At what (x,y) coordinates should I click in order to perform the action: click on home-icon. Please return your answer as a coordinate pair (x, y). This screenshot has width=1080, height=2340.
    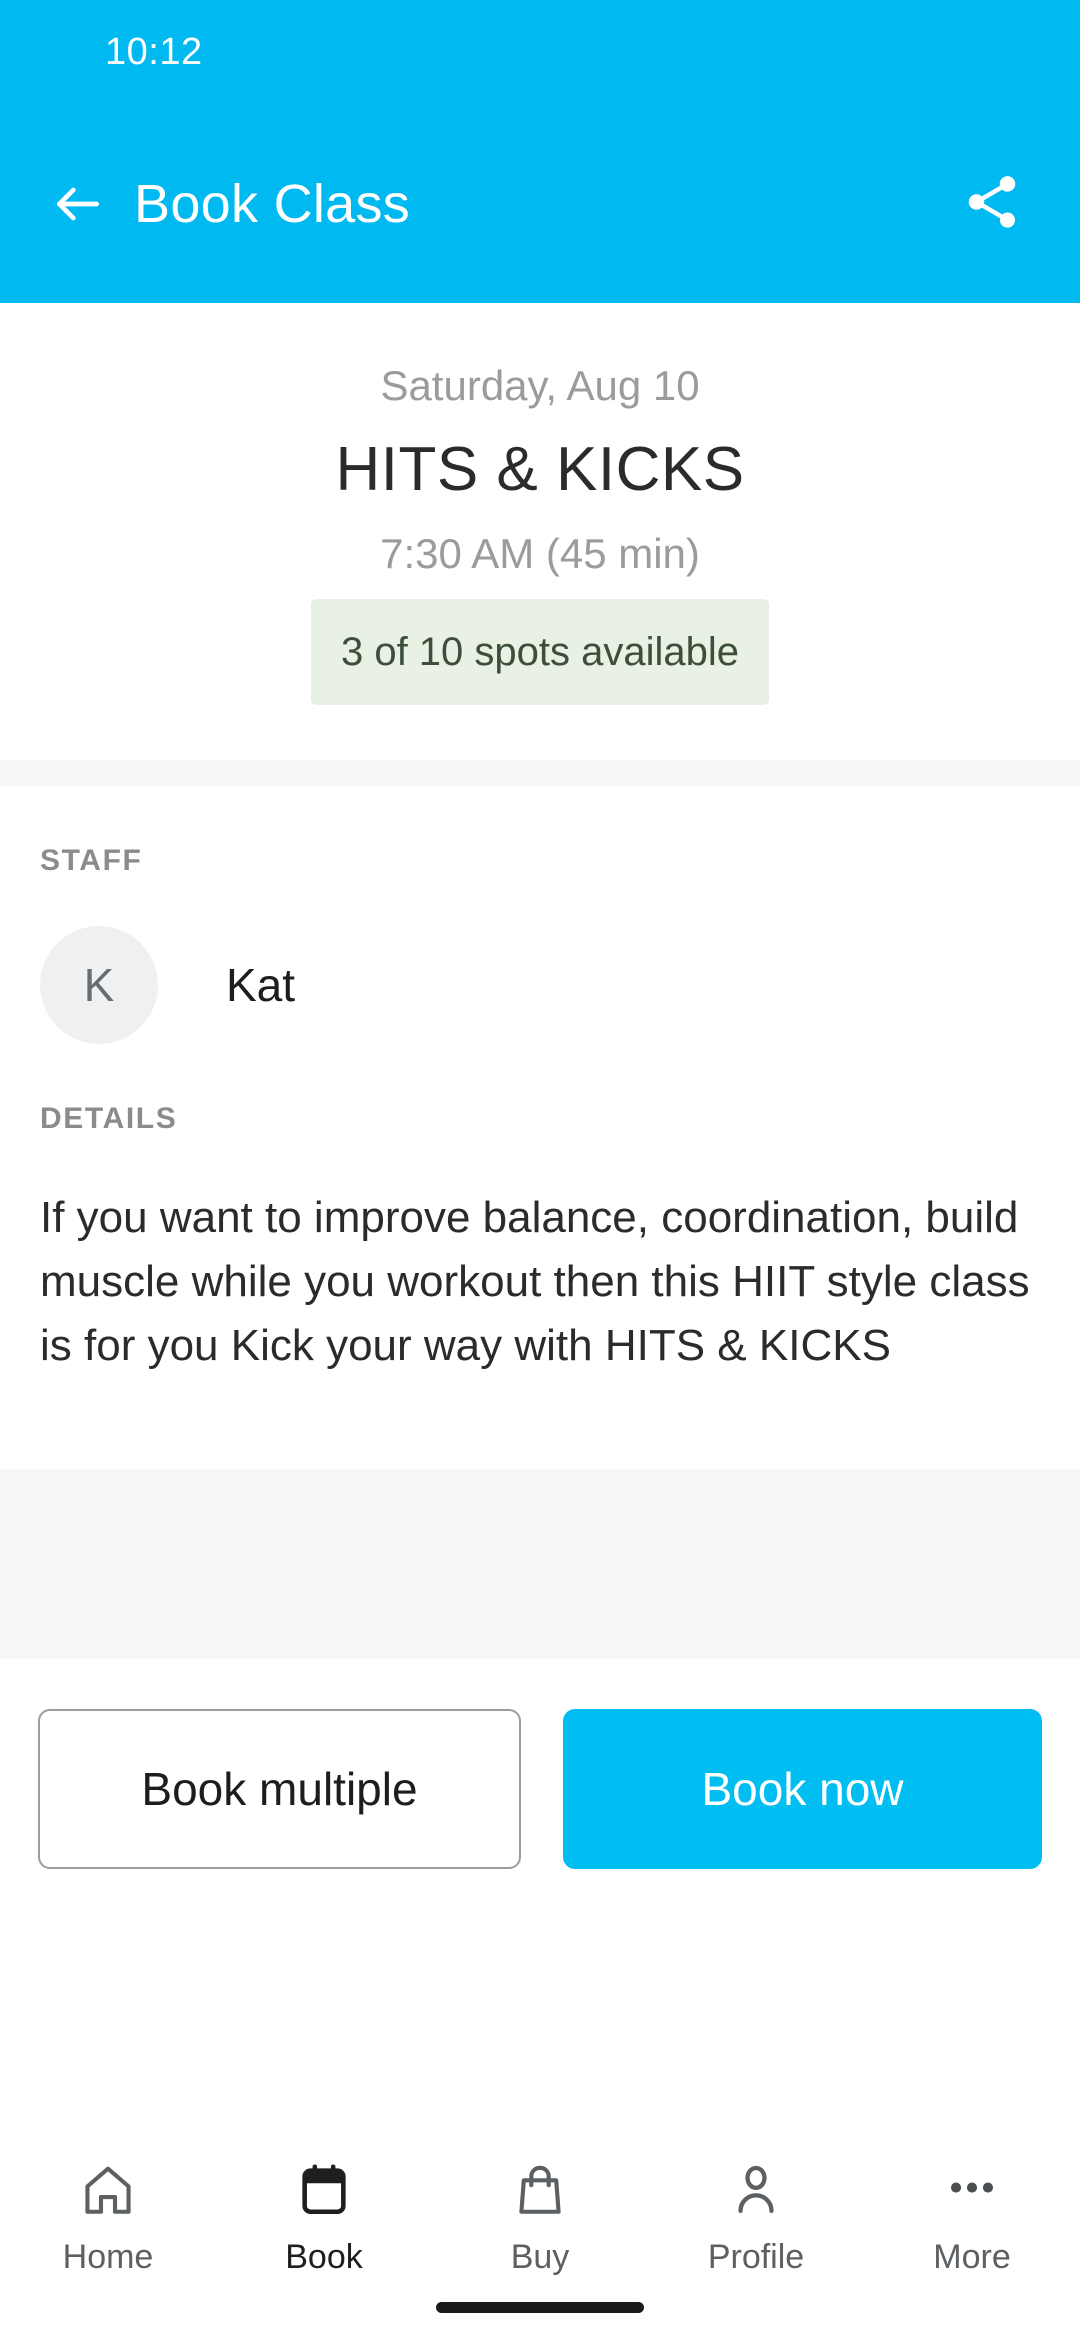
    Looking at the image, I should click on (108, 2190).